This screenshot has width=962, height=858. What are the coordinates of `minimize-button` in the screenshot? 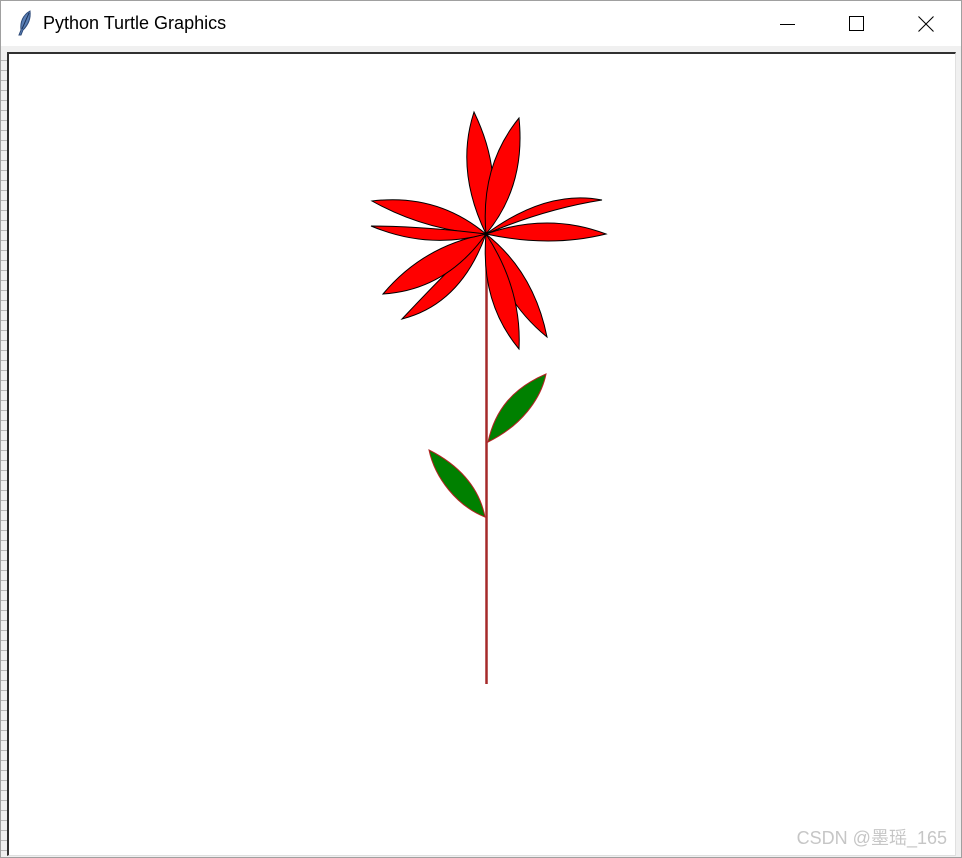 It's located at (788, 23).